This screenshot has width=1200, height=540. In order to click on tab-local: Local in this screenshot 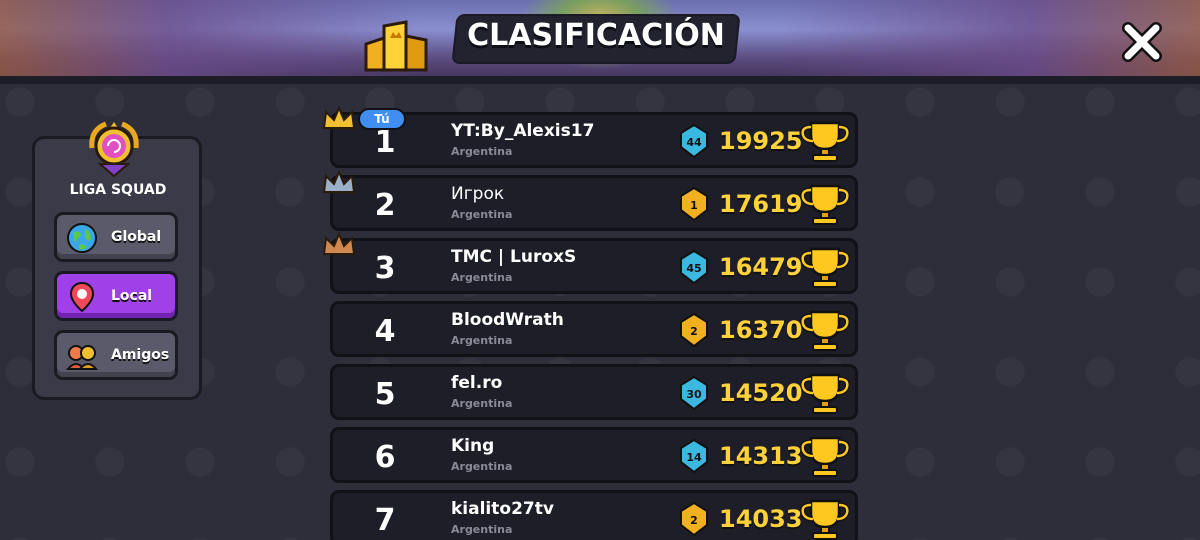, I will do `click(116, 296)`.